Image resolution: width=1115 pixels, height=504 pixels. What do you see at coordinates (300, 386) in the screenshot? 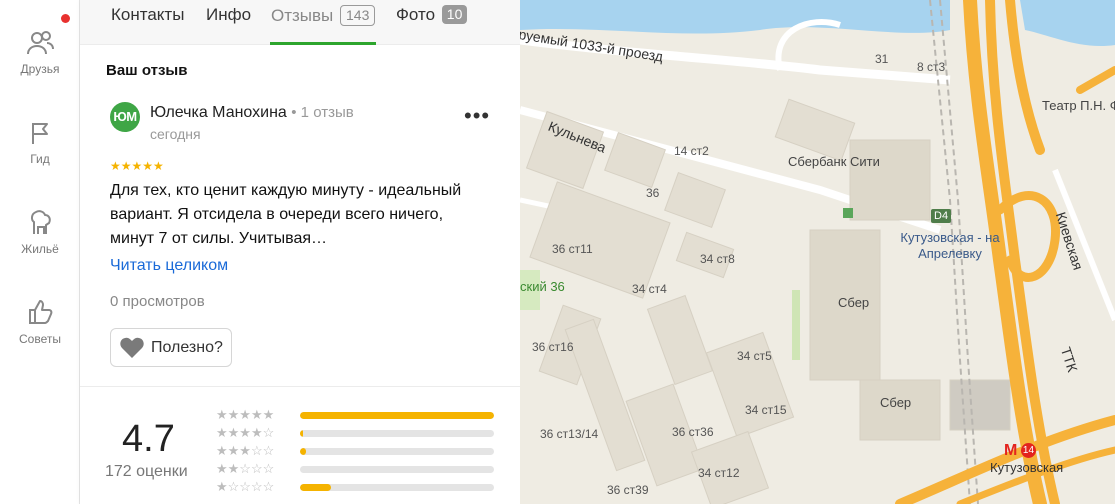
I see `divider` at bounding box center [300, 386].